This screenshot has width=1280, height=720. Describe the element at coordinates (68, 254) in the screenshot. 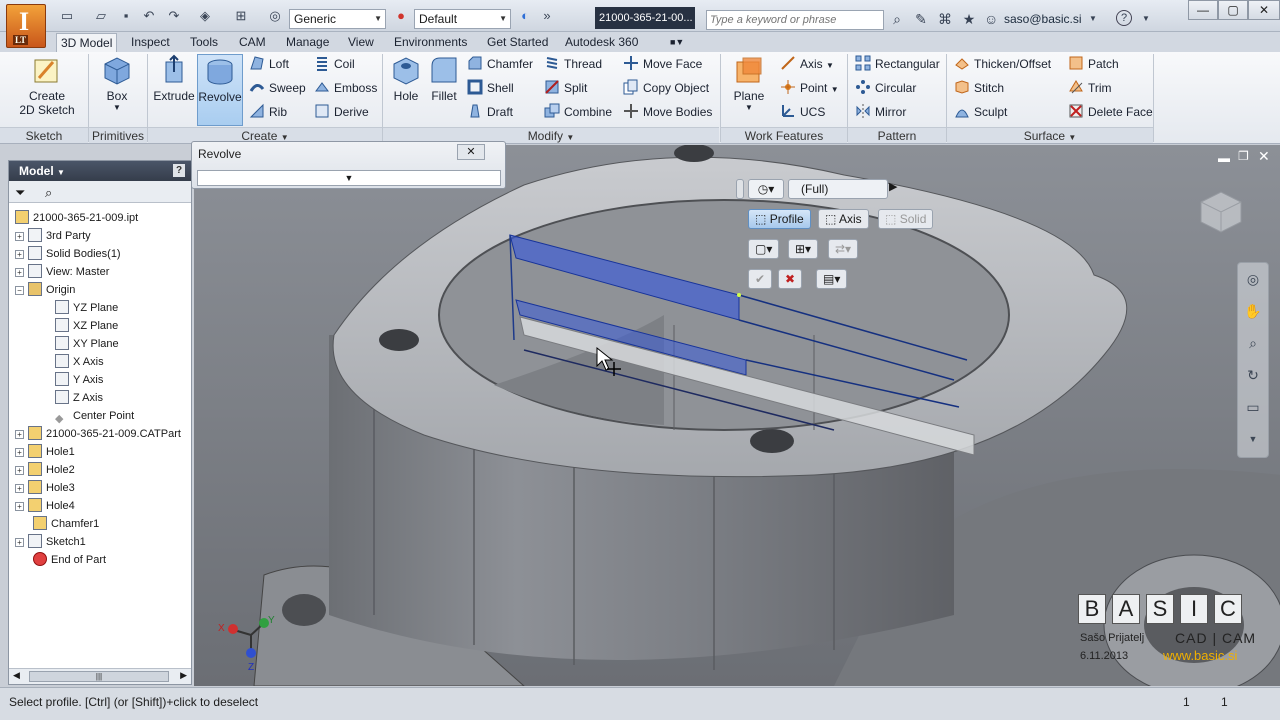

I see `tree-item-solid-bodies: + Solid Bodies(1)` at that location.